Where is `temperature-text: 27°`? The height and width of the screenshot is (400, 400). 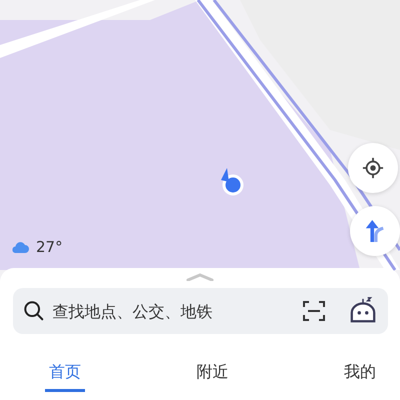 temperature-text: 27° is located at coordinates (49, 247).